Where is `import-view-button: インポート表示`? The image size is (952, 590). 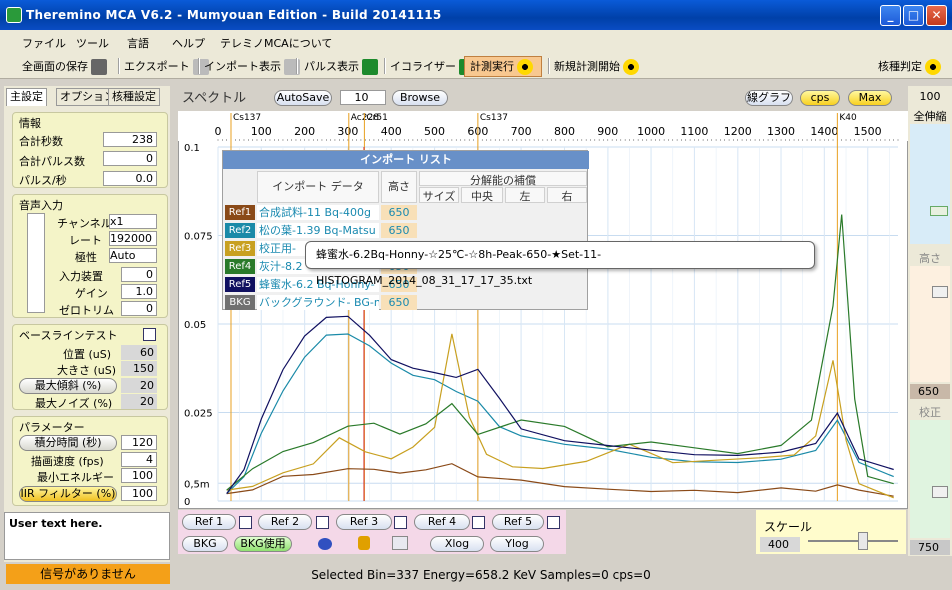
import-view-button: インポート表示 is located at coordinates (252, 66).